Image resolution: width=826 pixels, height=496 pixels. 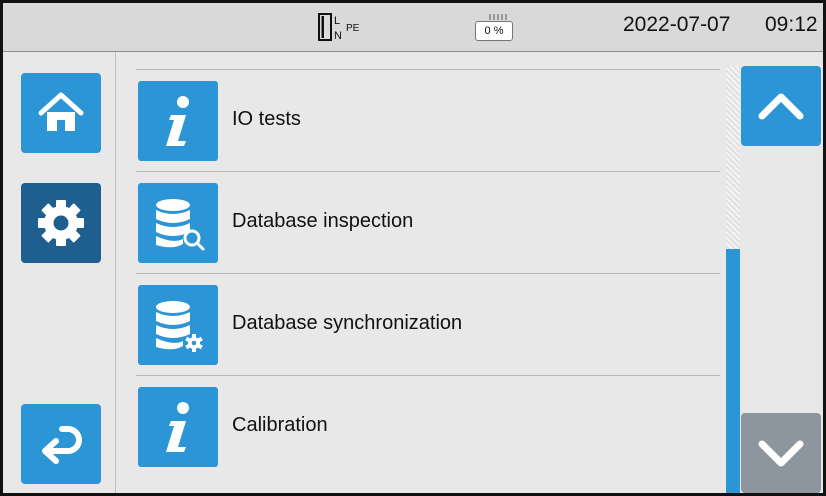 What do you see at coordinates (428, 426) in the screenshot?
I see `menu-item-calibration: Calibration` at bounding box center [428, 426].